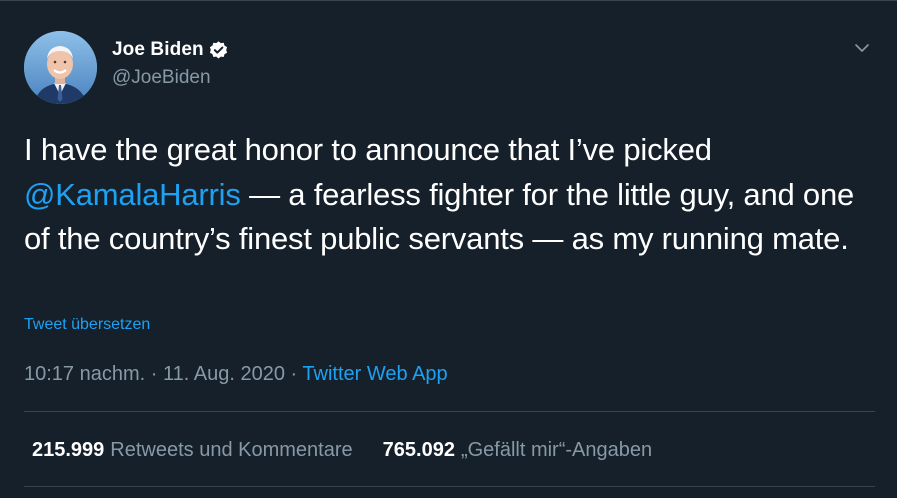 Image resolution: width=897 pixels, height=498 pixels. What do you see at coordinates (224, 374) in the screenshot?
I see `tweet-date: 11. Aug. 2020` at bounding box center [224, 374].